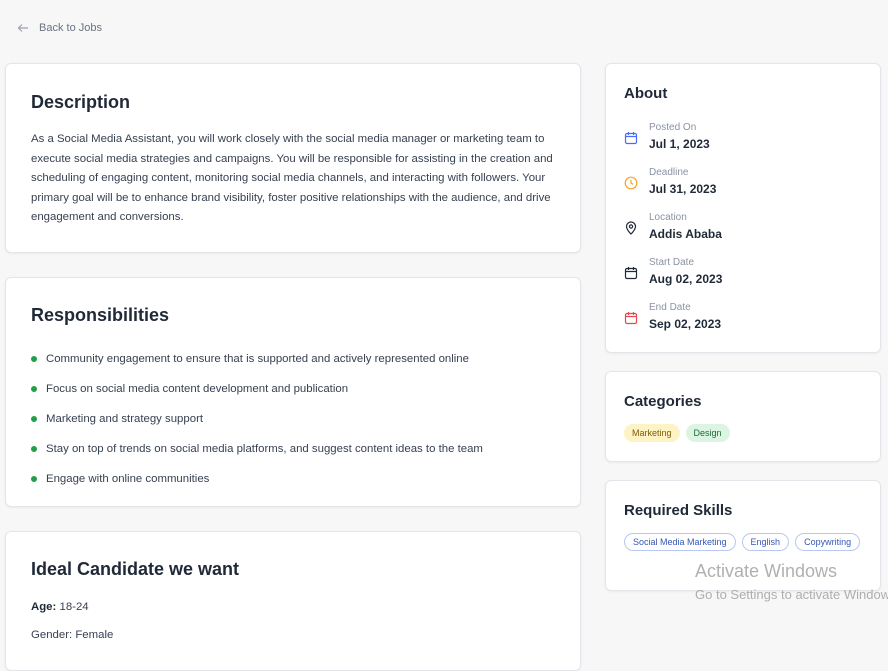  I want to click on age-line: Age: 18-24, so click(60, 607).